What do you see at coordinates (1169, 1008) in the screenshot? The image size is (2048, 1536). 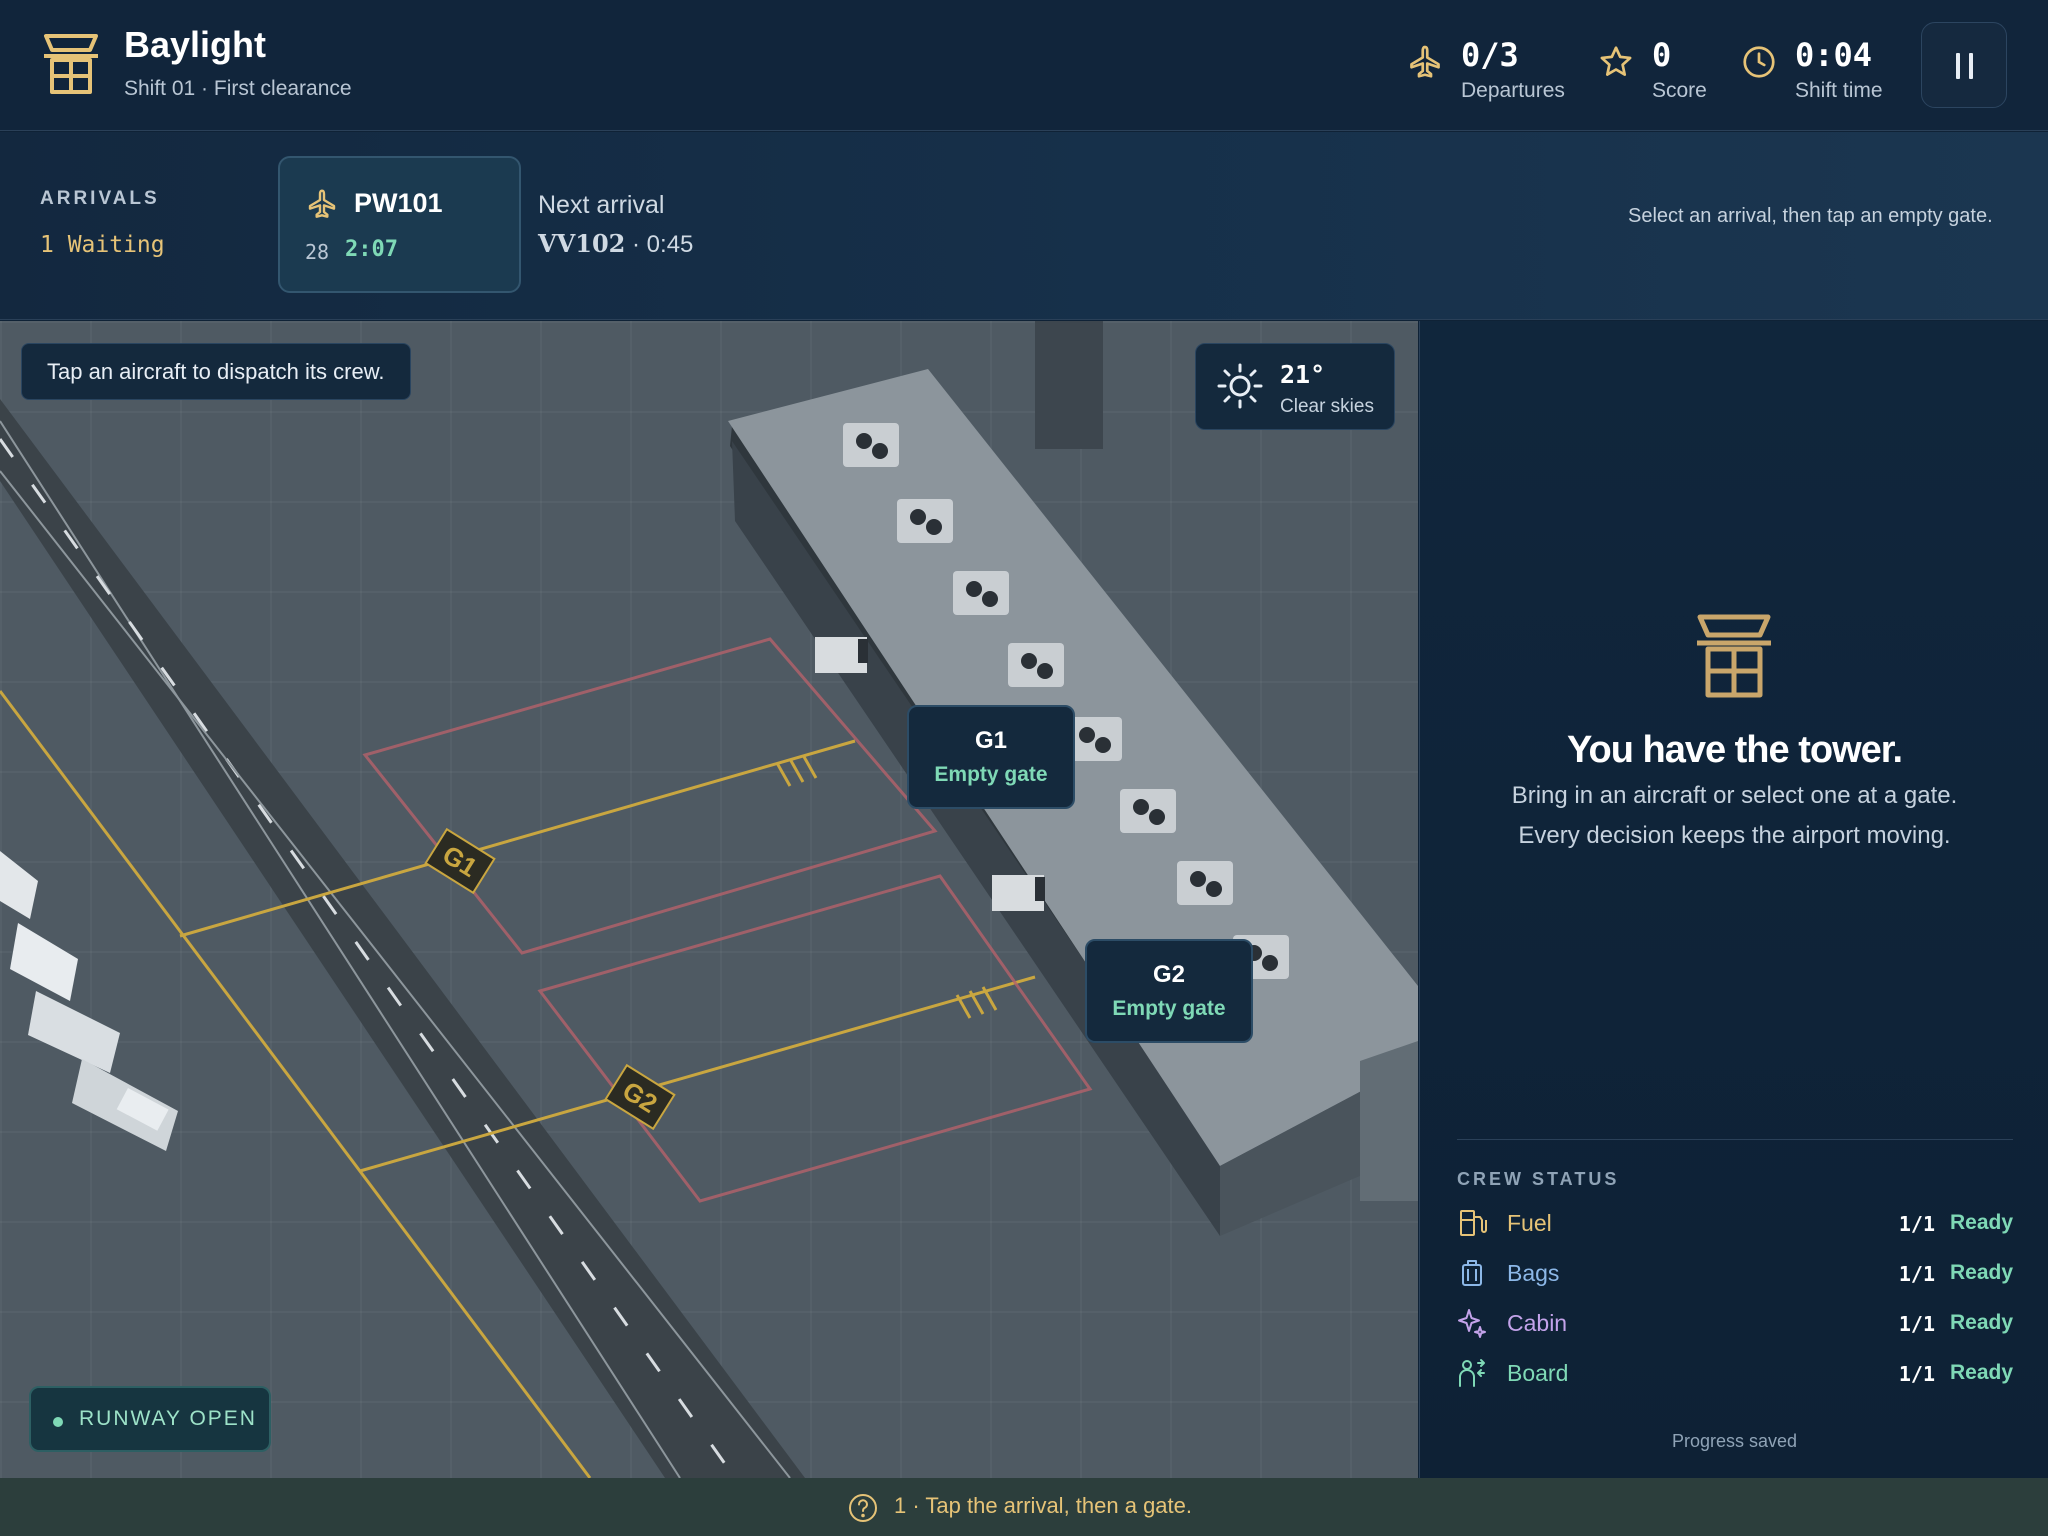 I see `gate-g2-status: Empty gate` at bounding box center [1169, 1008].